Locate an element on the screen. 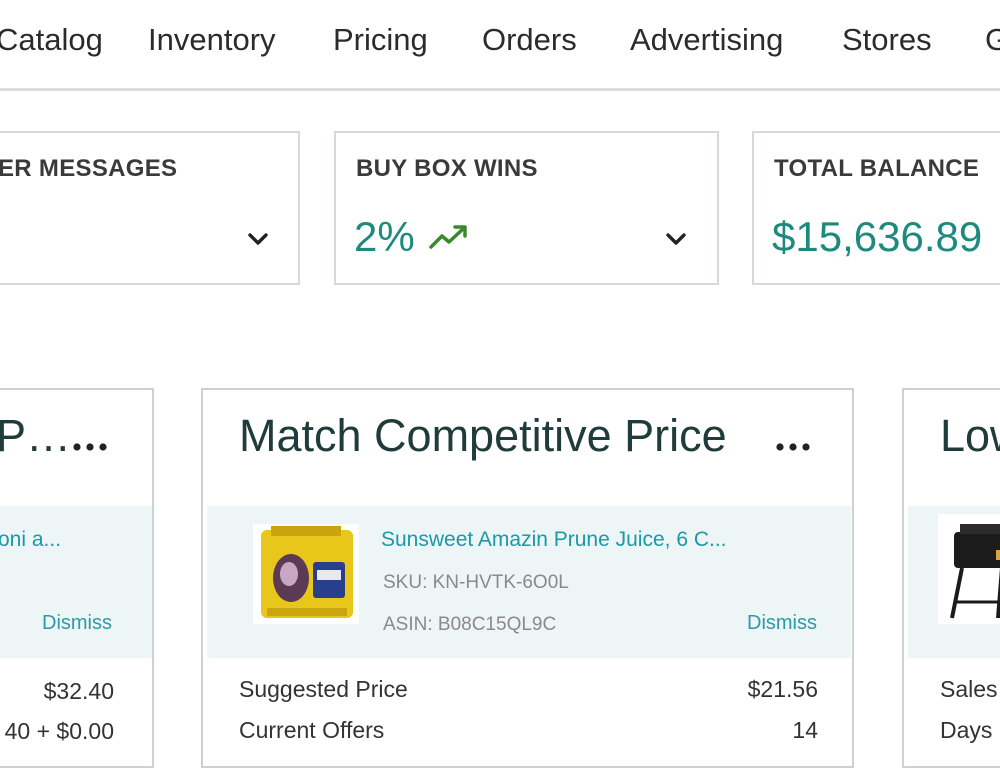  suggested-price-label: Suggested Price is located at coordinates (323, 689).